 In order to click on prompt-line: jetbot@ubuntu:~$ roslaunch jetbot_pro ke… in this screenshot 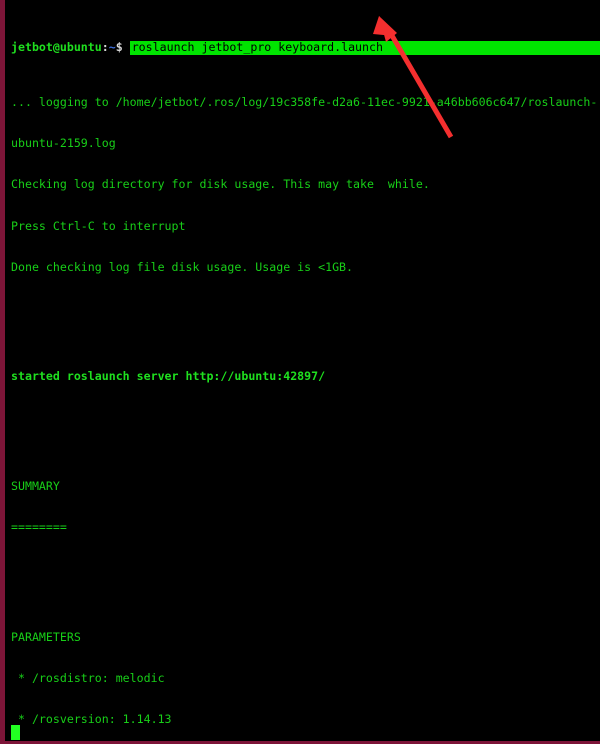, I will do `click(302, 47)`.